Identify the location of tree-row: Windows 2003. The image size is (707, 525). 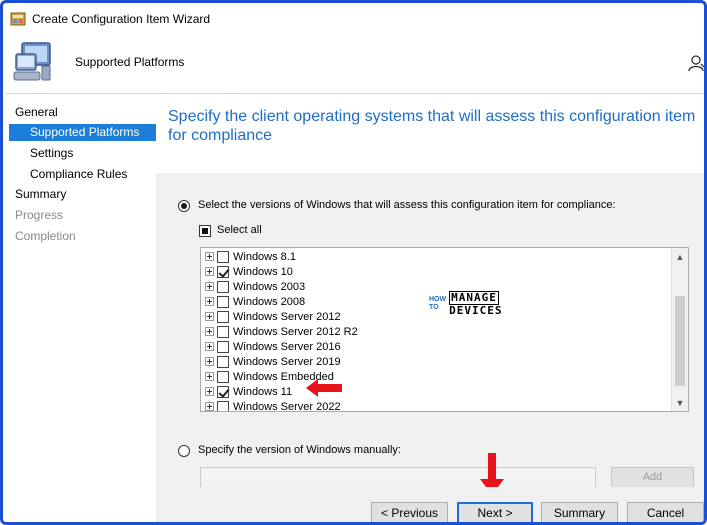
(255, 286).